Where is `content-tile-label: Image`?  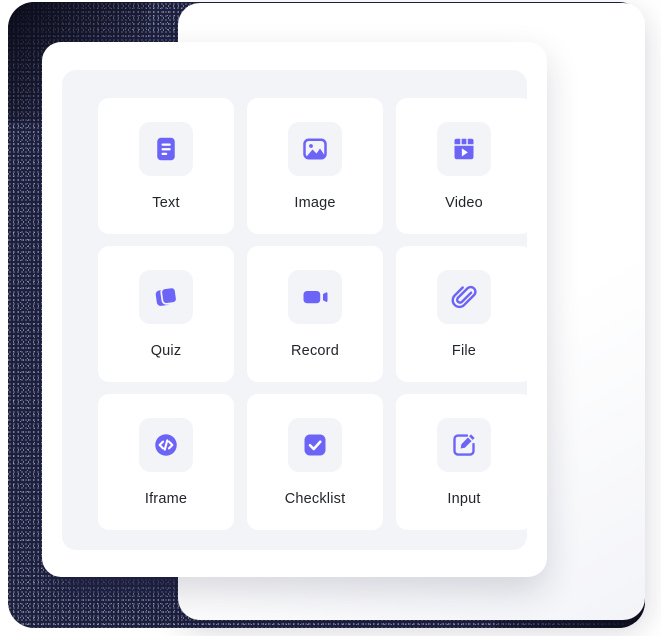 content-tile-label: Image is located at coordinates (315, 202).